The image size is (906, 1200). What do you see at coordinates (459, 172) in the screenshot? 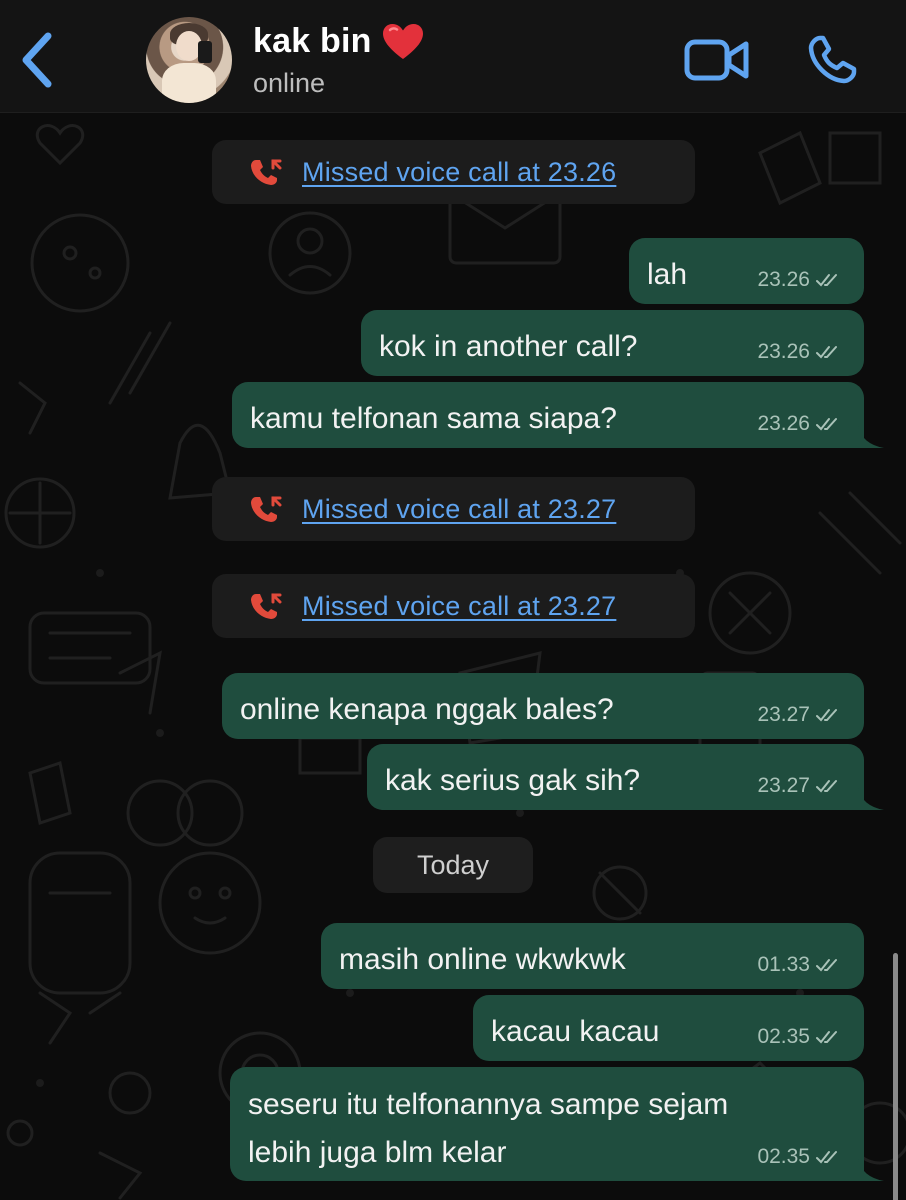
I see `missed-call-text: Missed voice call at 23.26` at bounding box center [459, 172].